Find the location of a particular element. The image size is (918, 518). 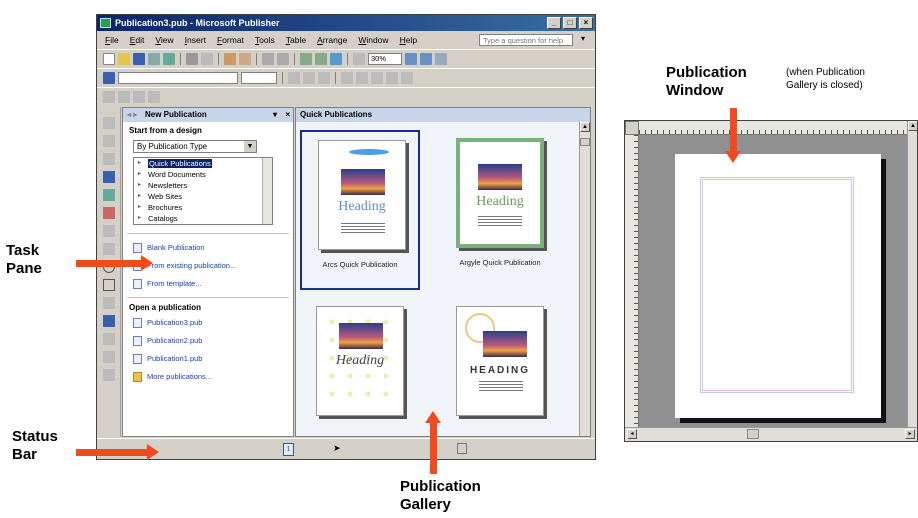

scroll-left-icon: ◂ is located at coordinates (632, 434).